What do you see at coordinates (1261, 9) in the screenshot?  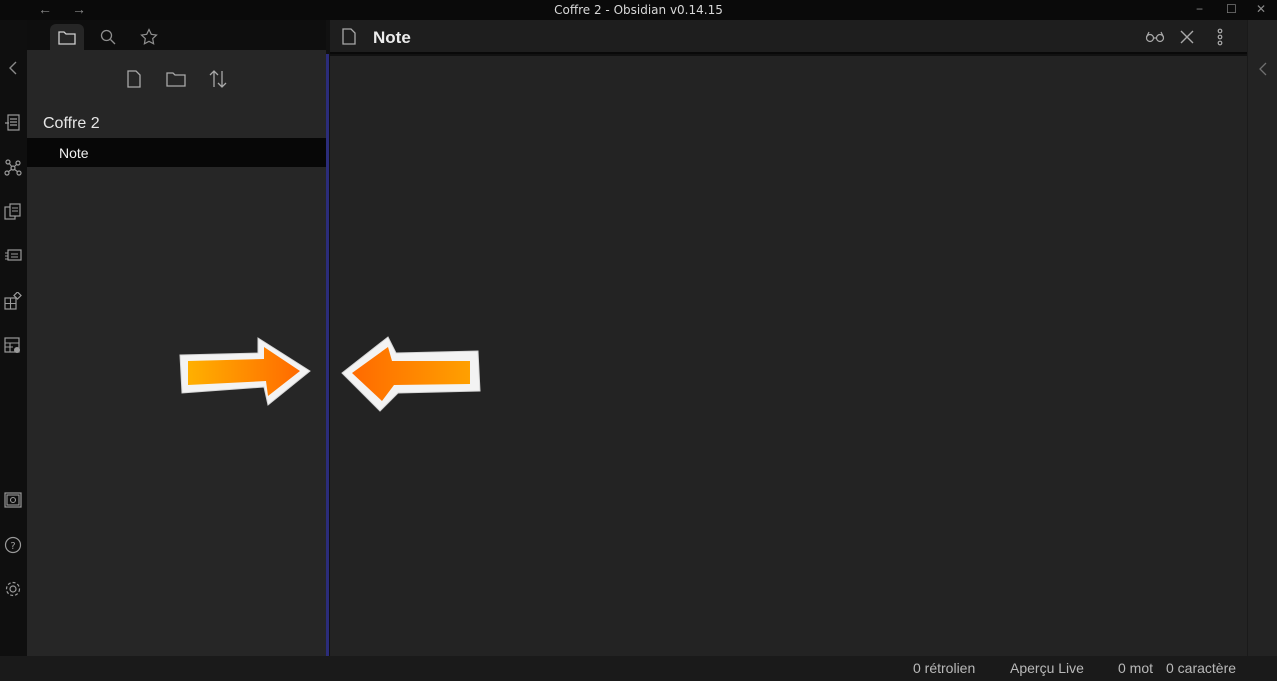 I see `close-window-button: ✕` at bounding box center [1261, 9].